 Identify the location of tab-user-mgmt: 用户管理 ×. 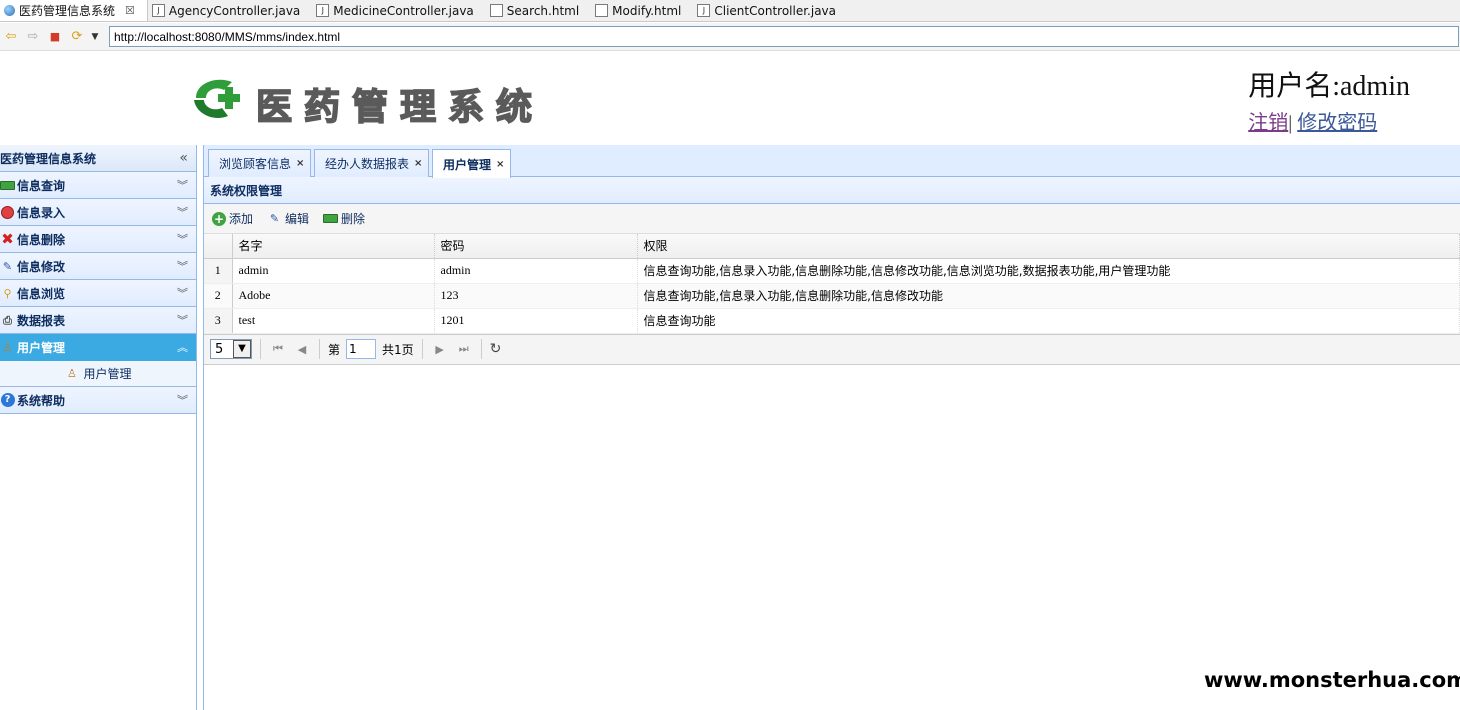
(472, 163).